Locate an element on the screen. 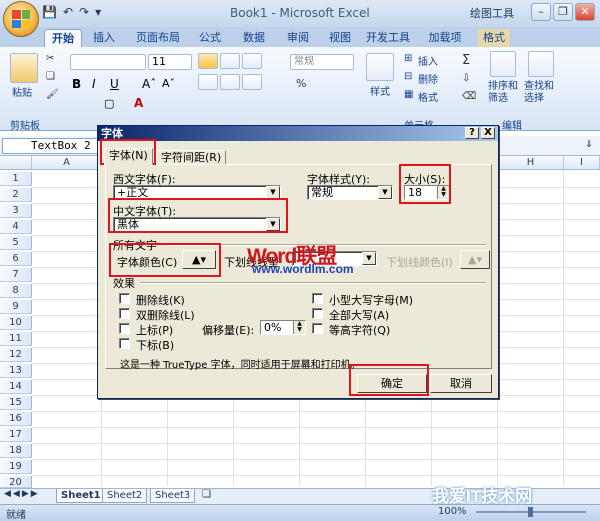  styles-icon is located at coordinates (380, 67).